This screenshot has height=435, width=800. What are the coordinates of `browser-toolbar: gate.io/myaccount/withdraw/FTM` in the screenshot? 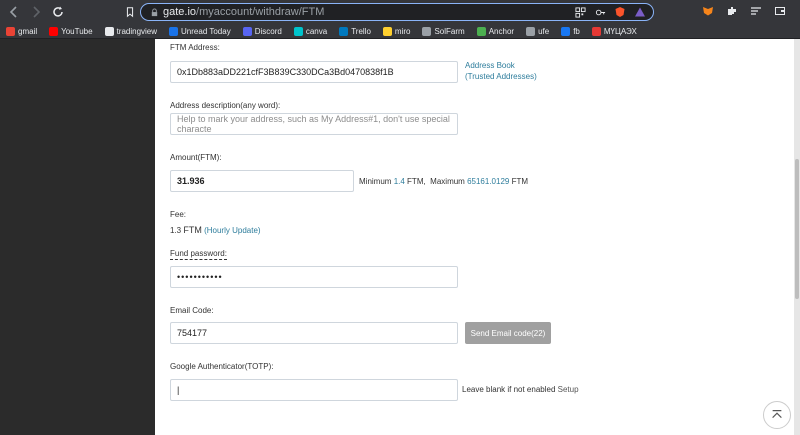 It's located at (400, 12).